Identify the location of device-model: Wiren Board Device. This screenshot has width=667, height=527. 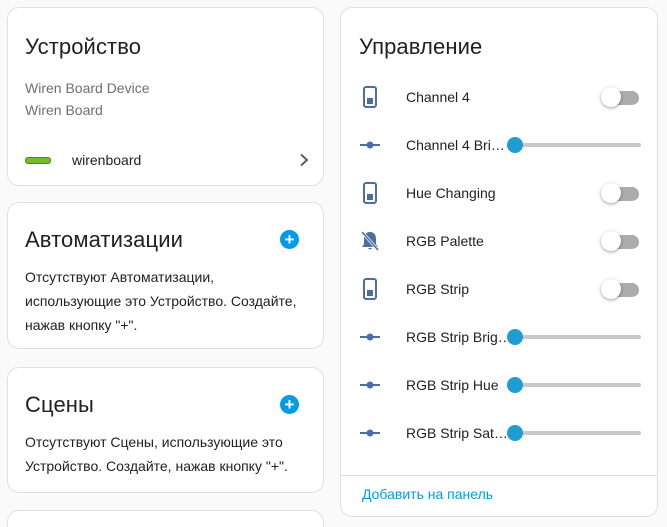
(87, 88).